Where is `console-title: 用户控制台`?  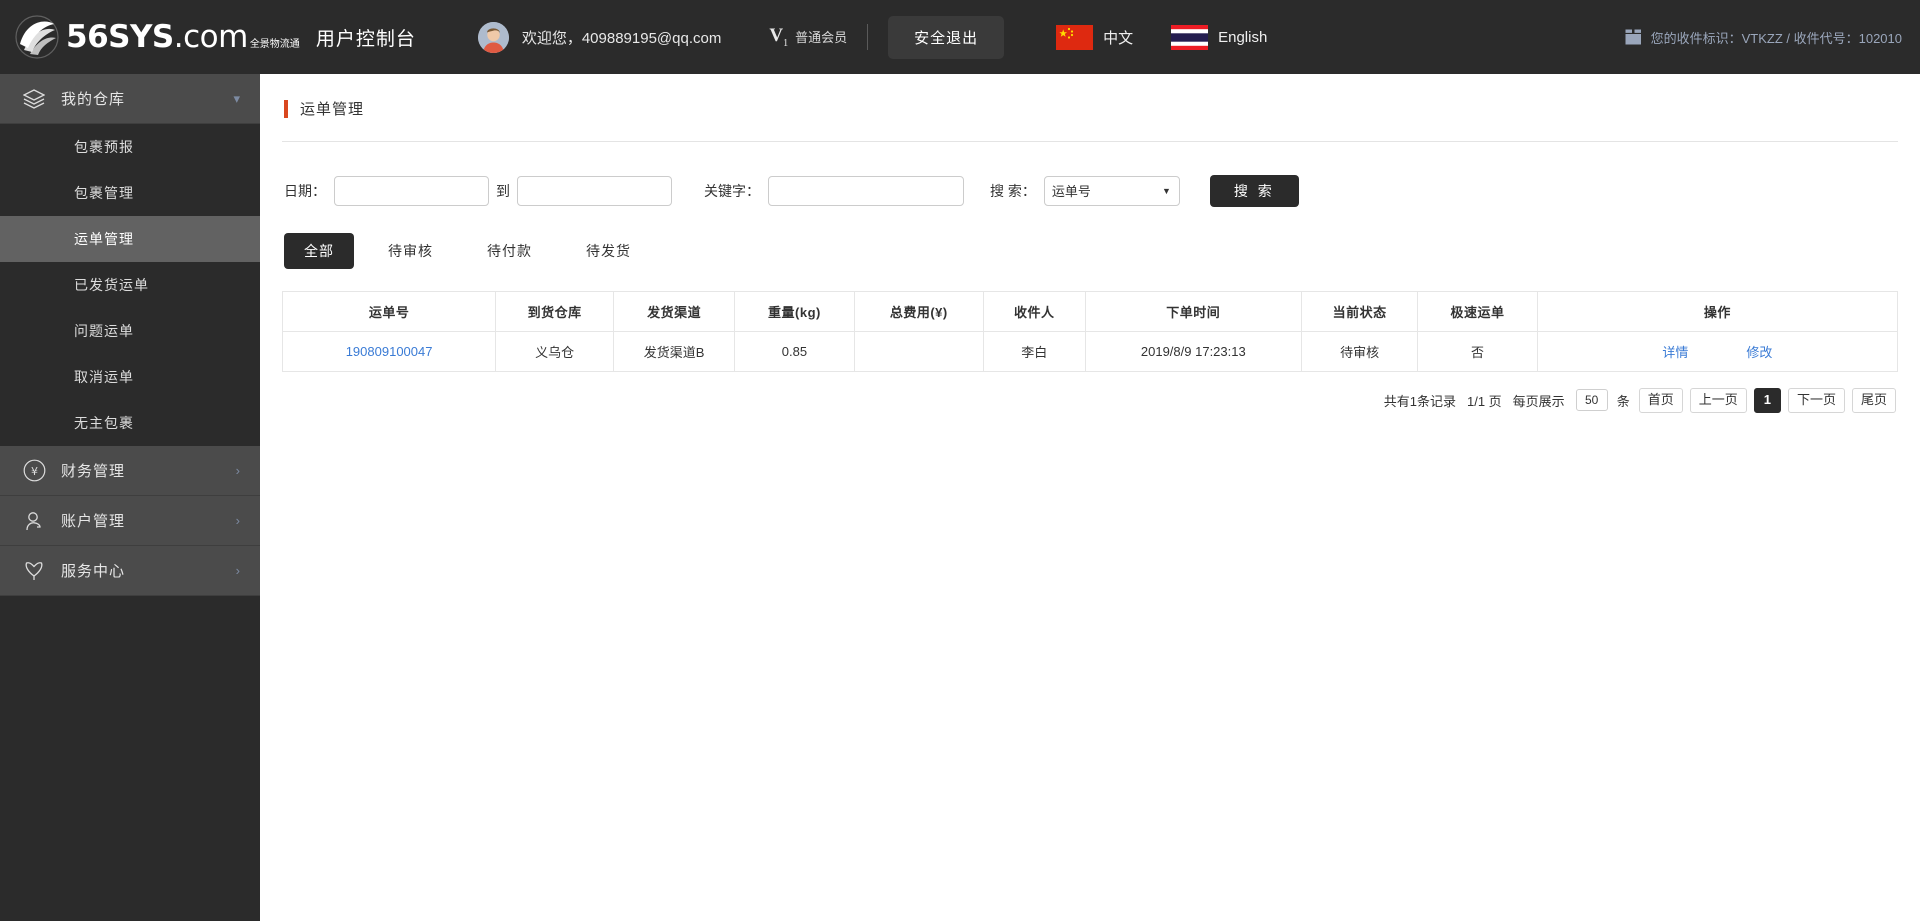
console-title: 用户控制台 is located at coordinates (365, 39).